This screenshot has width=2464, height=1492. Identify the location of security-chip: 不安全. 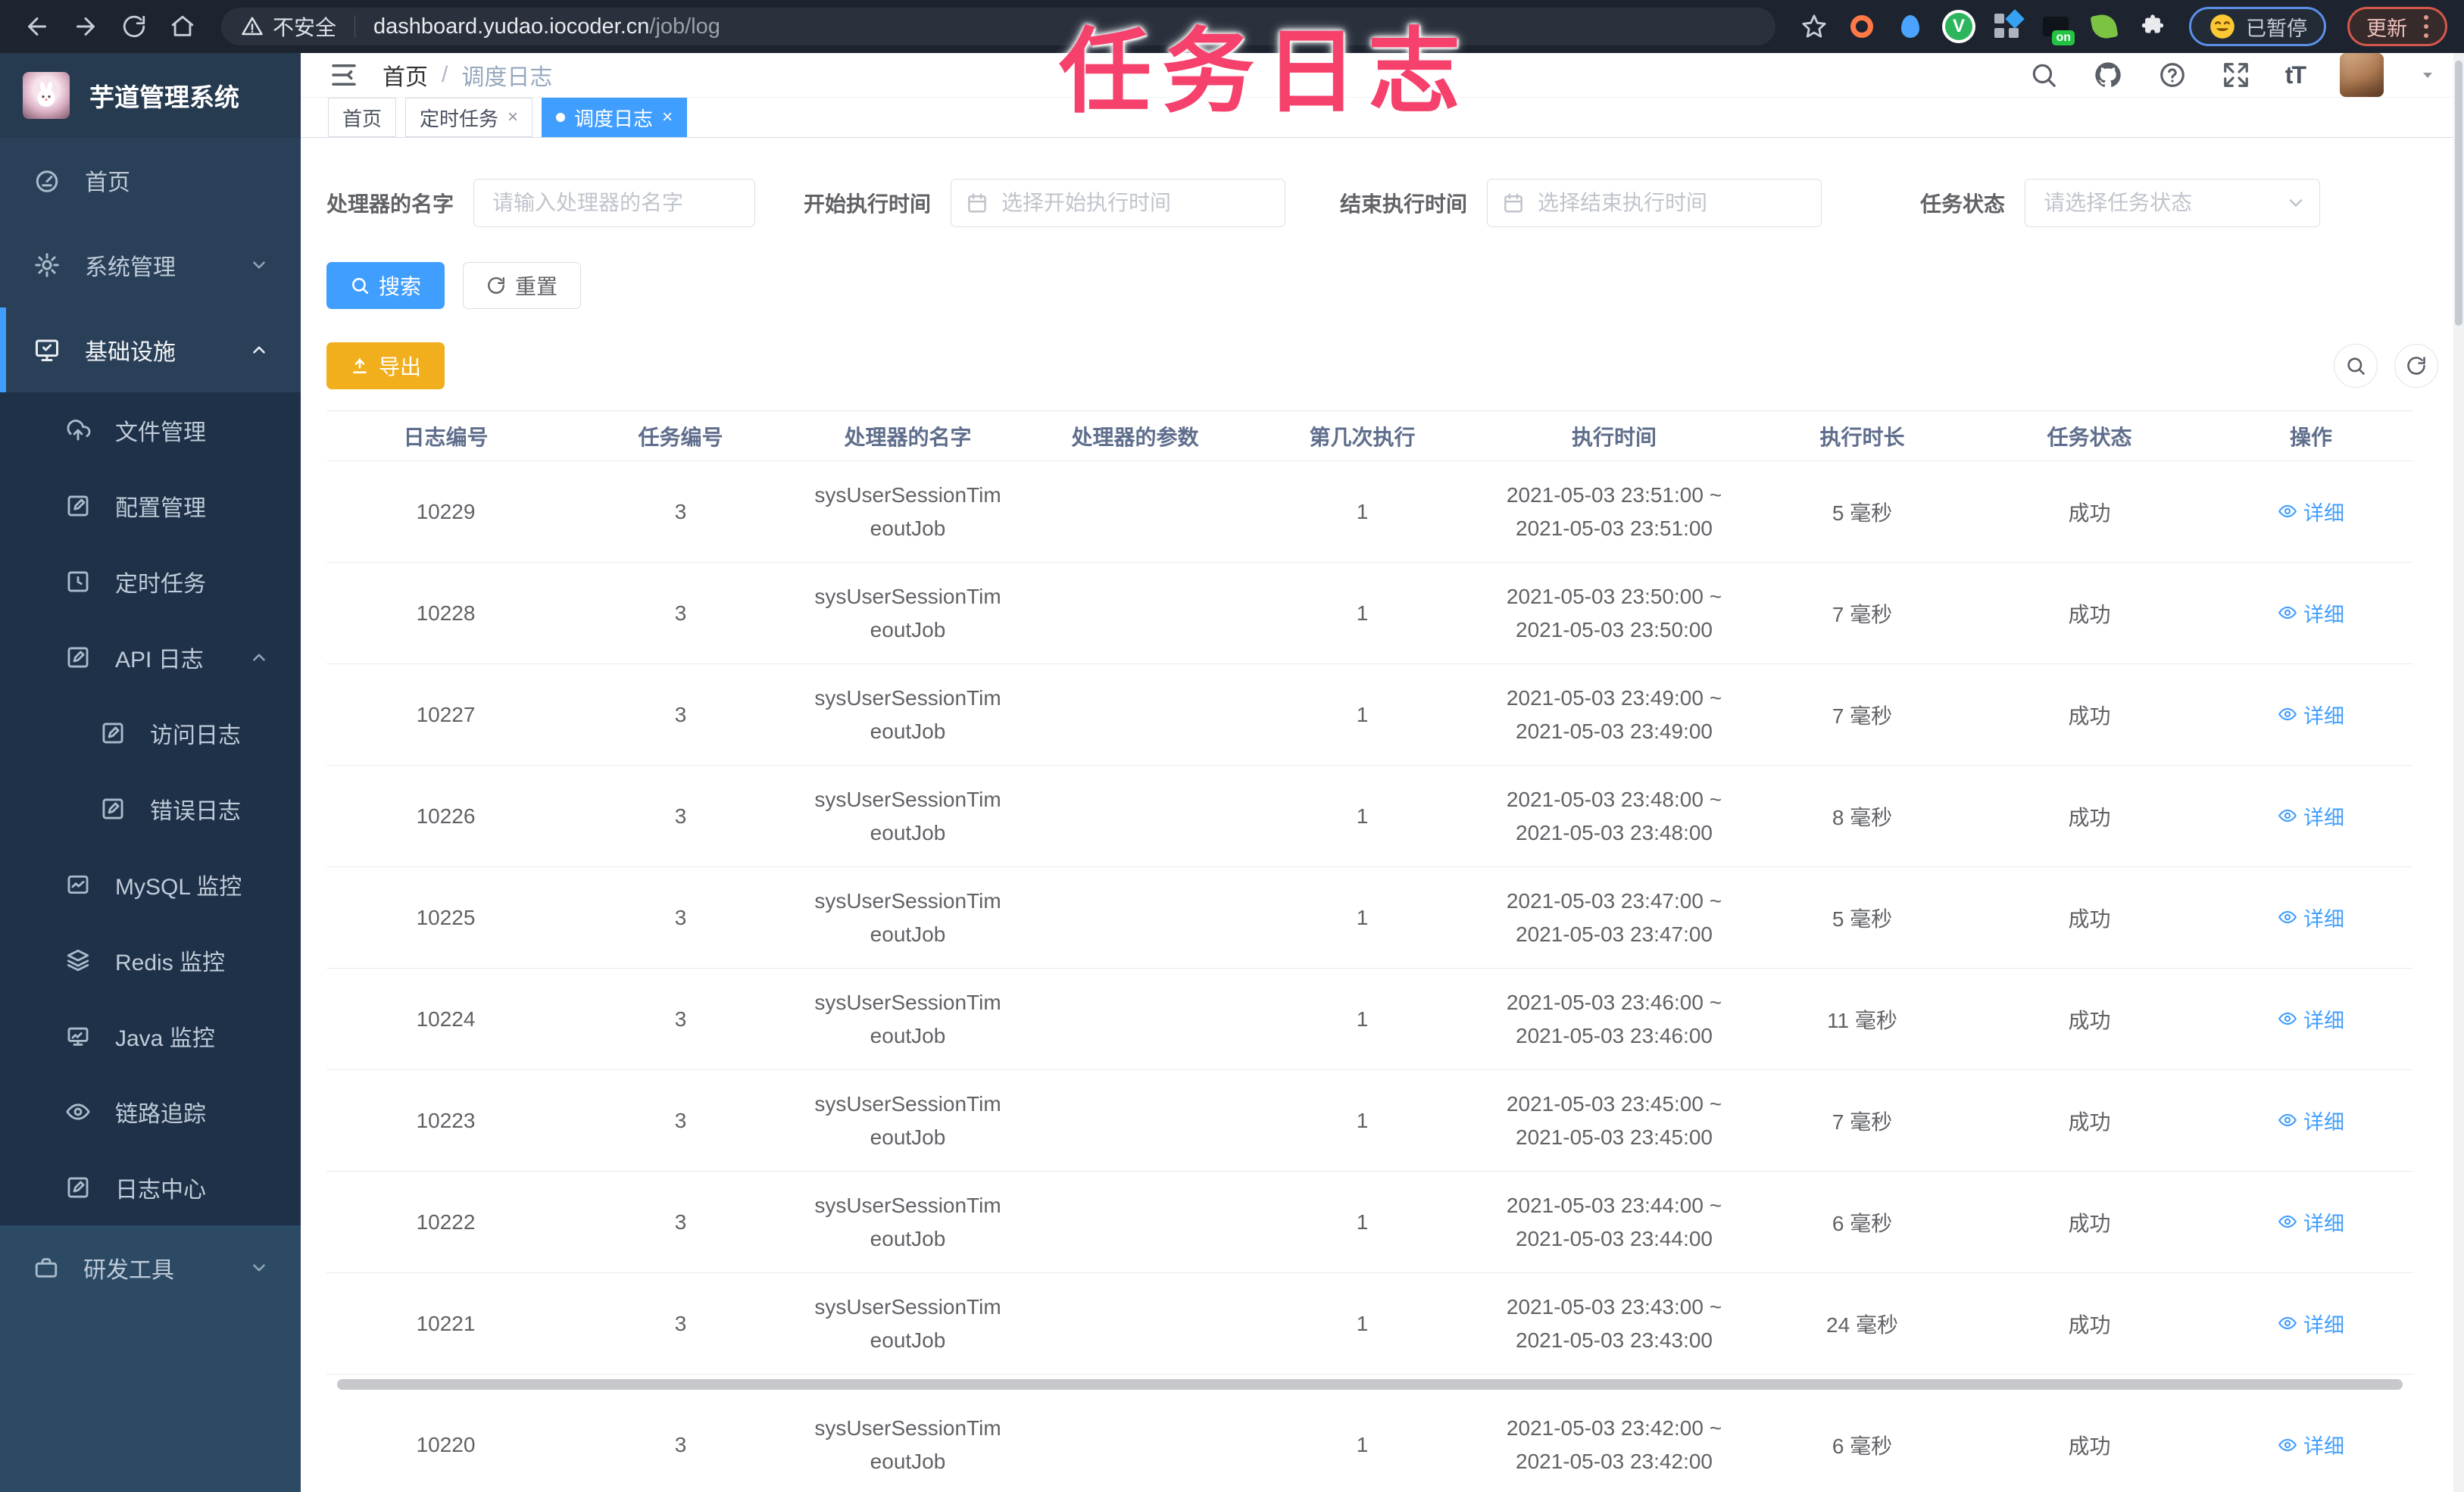
(288, 27).